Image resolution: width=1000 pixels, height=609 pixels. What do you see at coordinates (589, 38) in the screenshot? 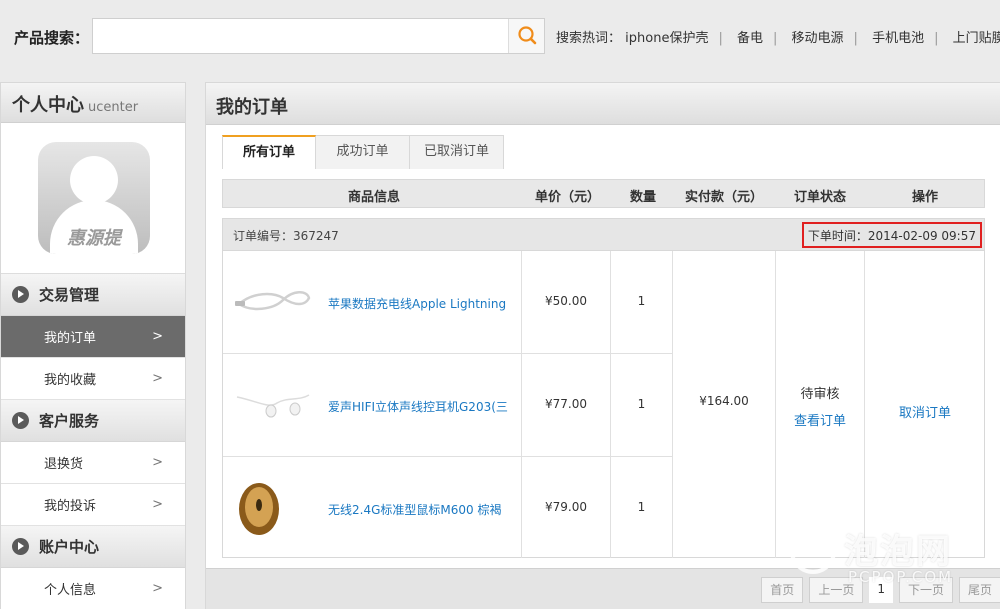
I see `hot-words-label: 搜索热词：` at bounding box center [589, 38].